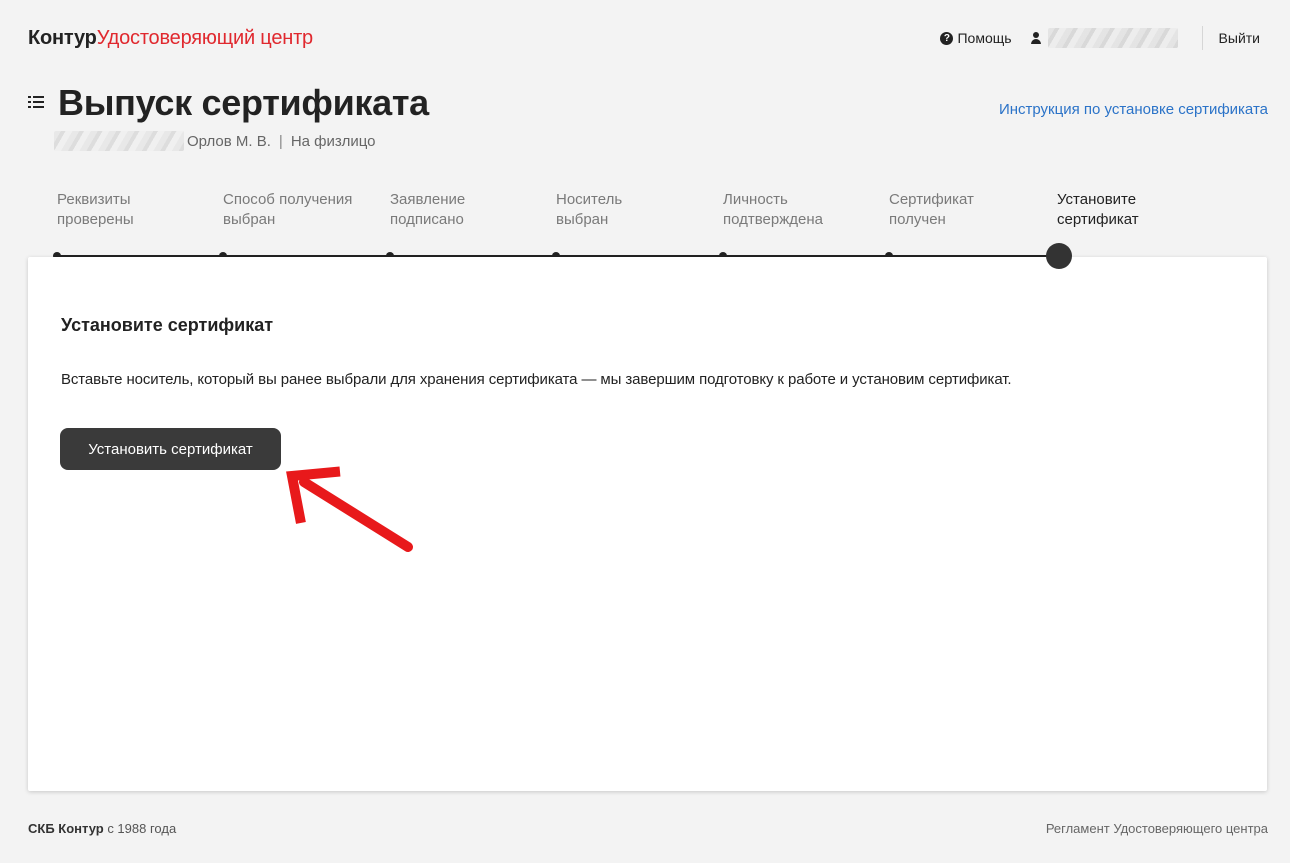 The height and width of the screenshot is (863, 1290). What do you see at coordinates (773, 209) in the screenshot?
I see `step-identity-confirmed: Личность подтверждена` at bounding box center [773, 209].